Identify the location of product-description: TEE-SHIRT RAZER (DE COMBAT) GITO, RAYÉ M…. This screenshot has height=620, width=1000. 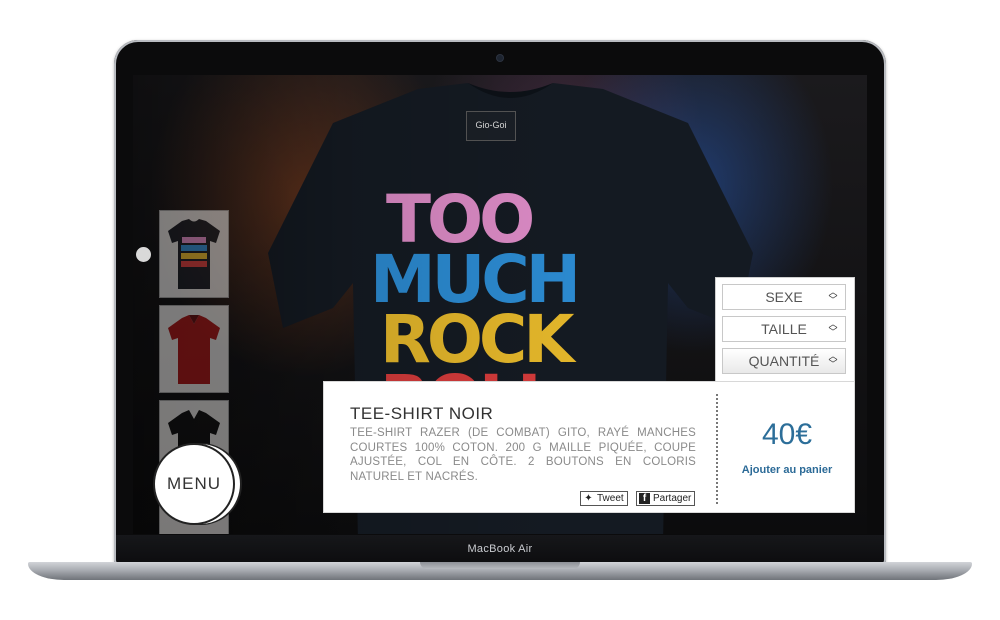
(523, 455).